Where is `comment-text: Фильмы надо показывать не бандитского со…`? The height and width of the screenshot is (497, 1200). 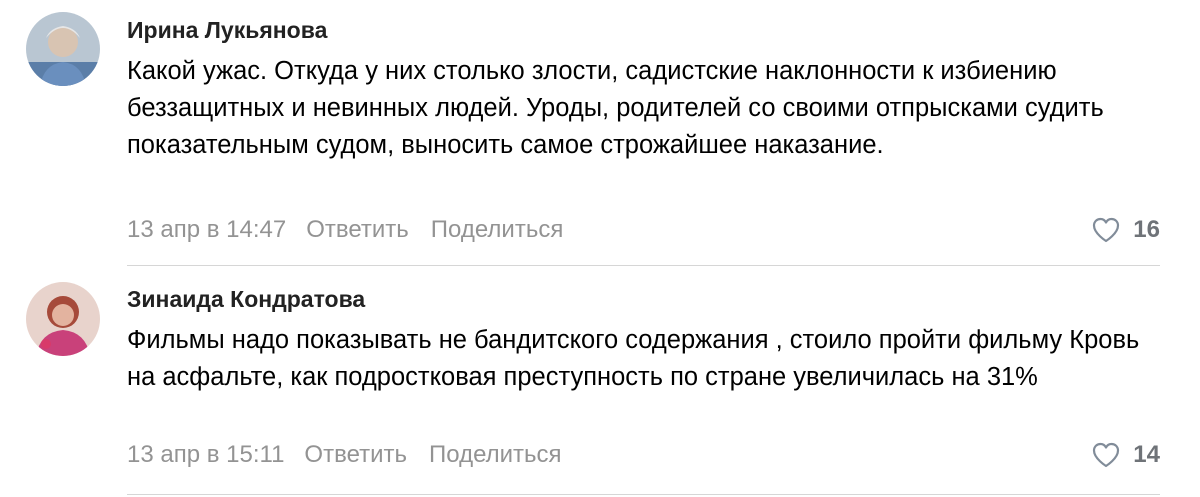
comment-text: Фильмы надо показывать не бандитского со… is located at coordinates (633, 358).